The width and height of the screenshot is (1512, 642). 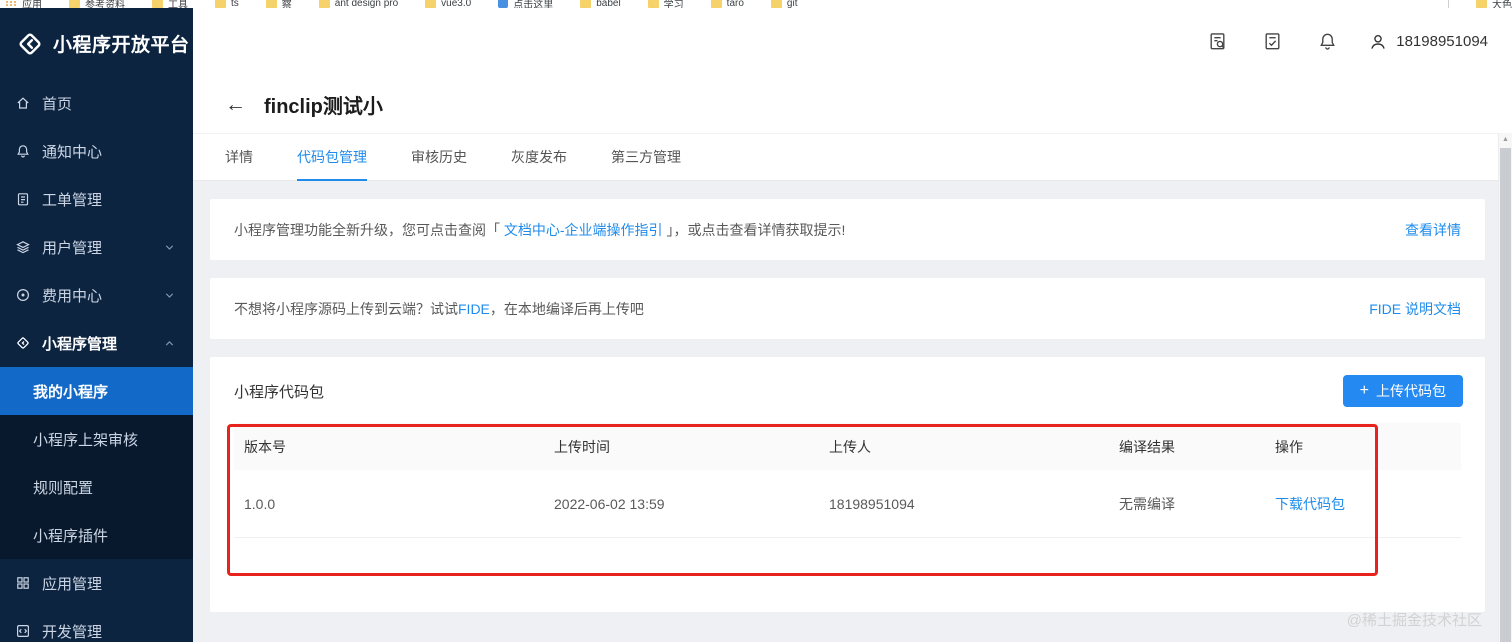 I want to click on divider, so click(x=1448, y=4).